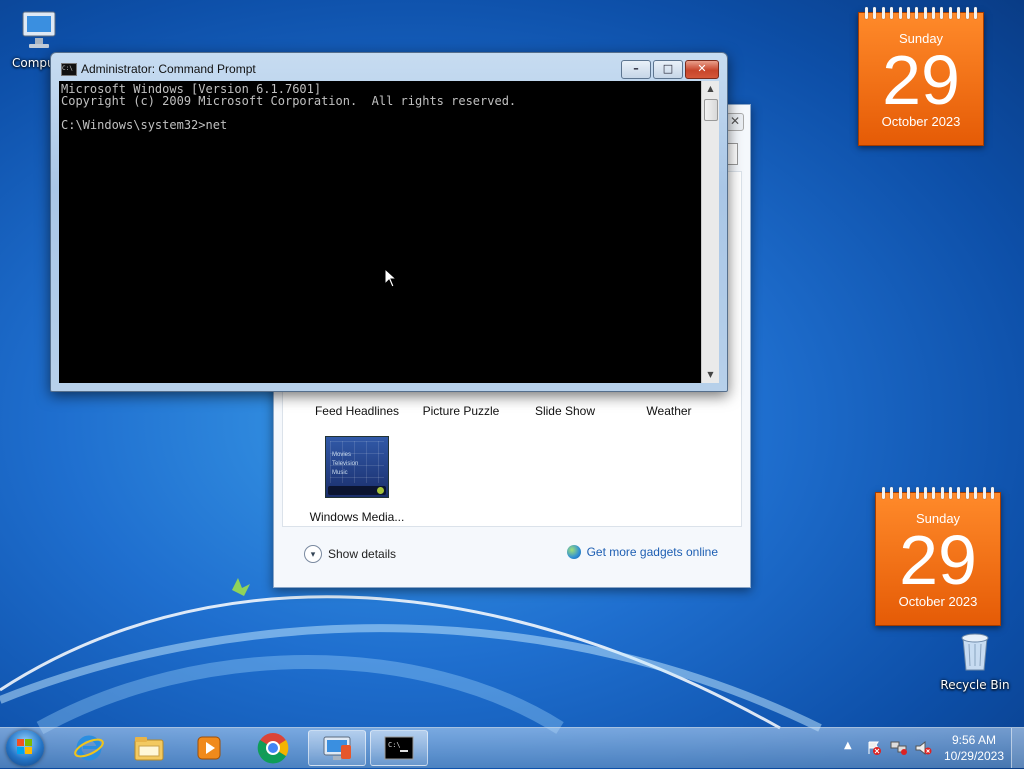  I want to click on taskbar-file-explorer, so click(149, 748).